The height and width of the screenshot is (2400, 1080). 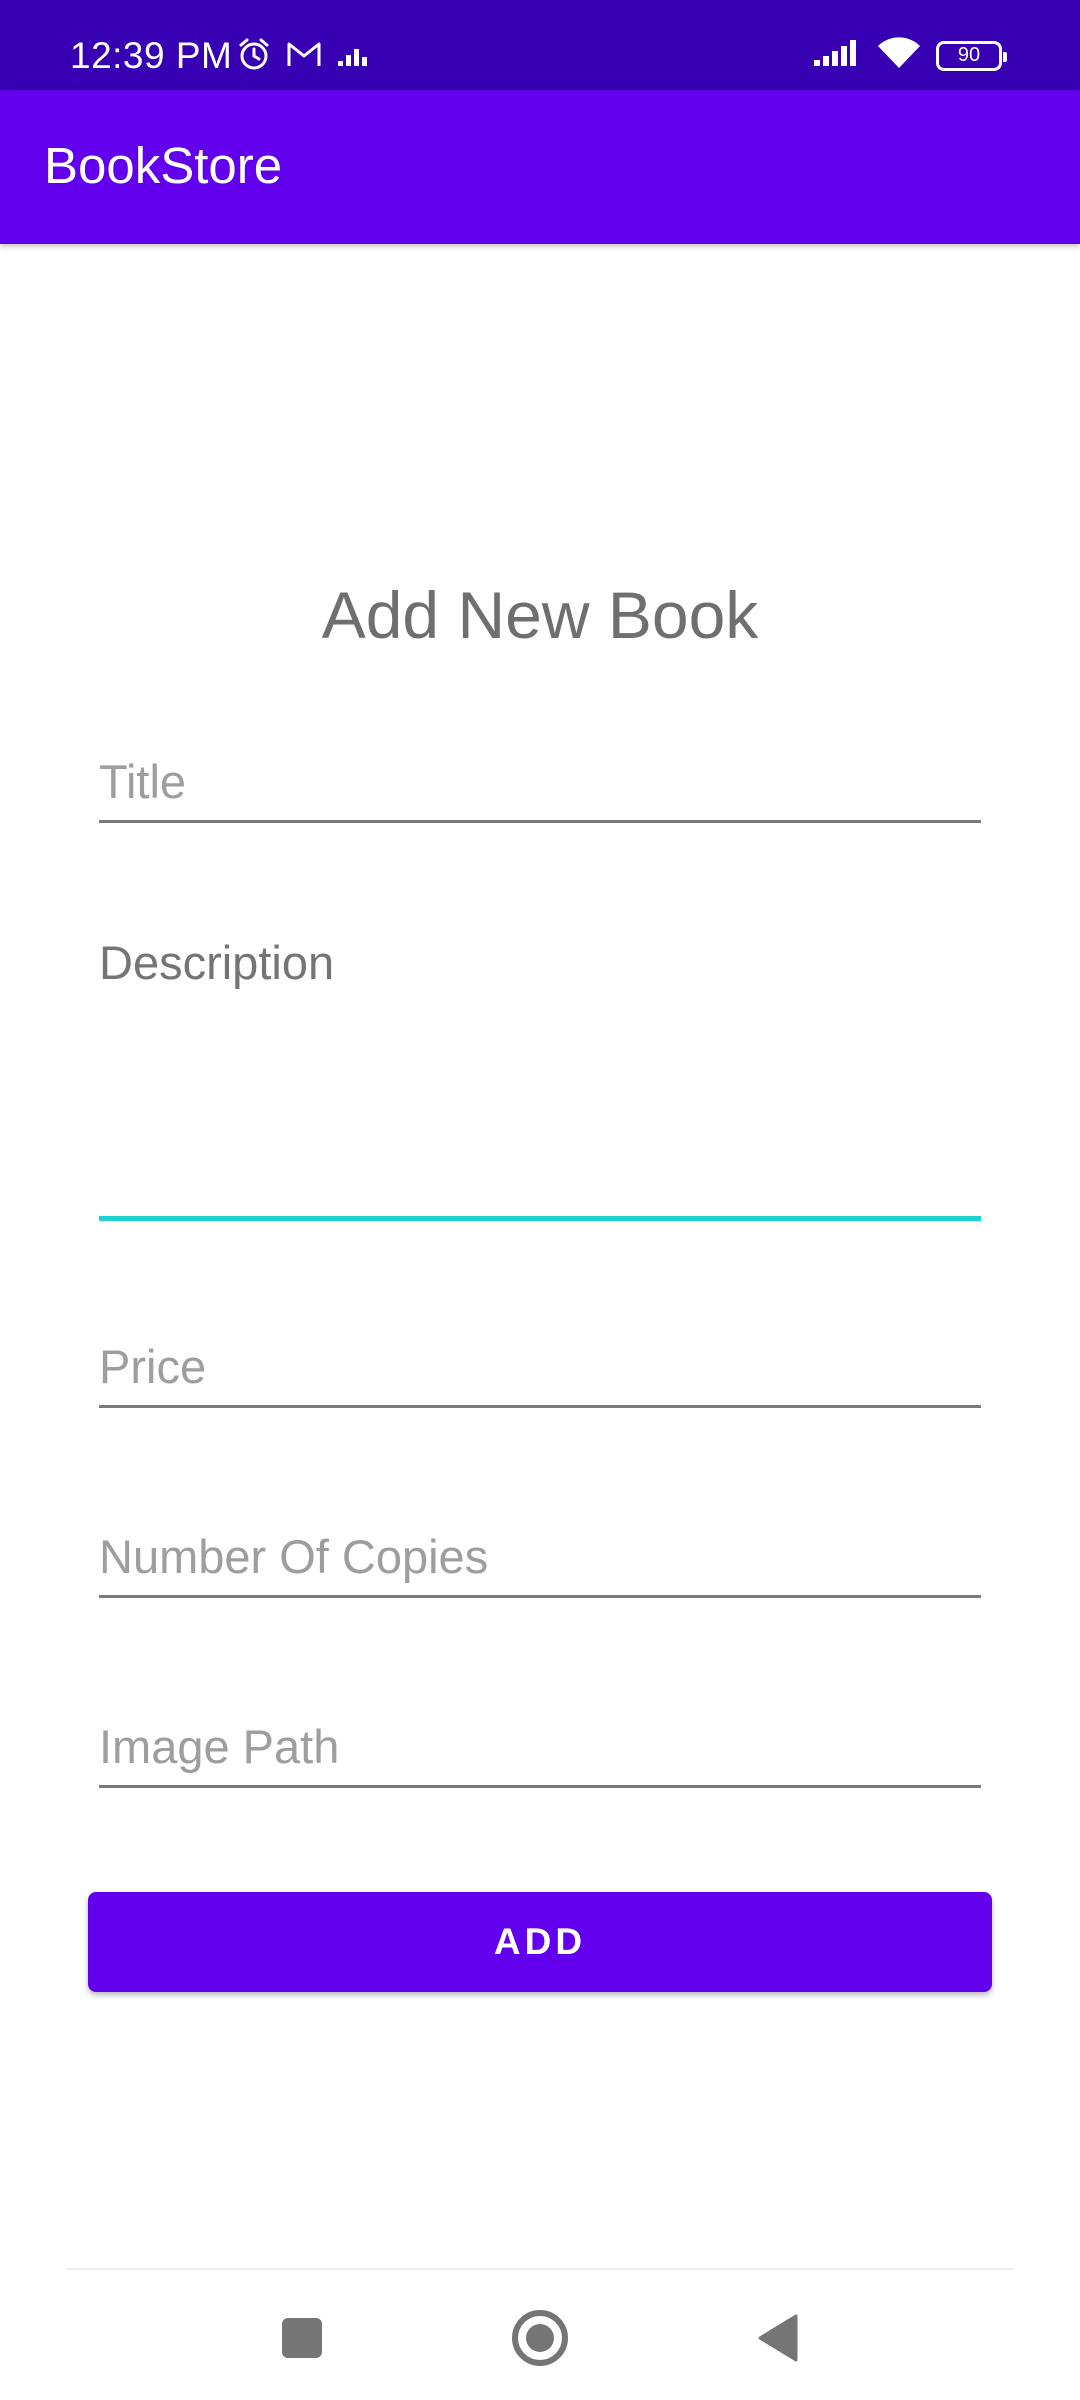 I want to click on image-path-underline, so click(x=540, y=1786).